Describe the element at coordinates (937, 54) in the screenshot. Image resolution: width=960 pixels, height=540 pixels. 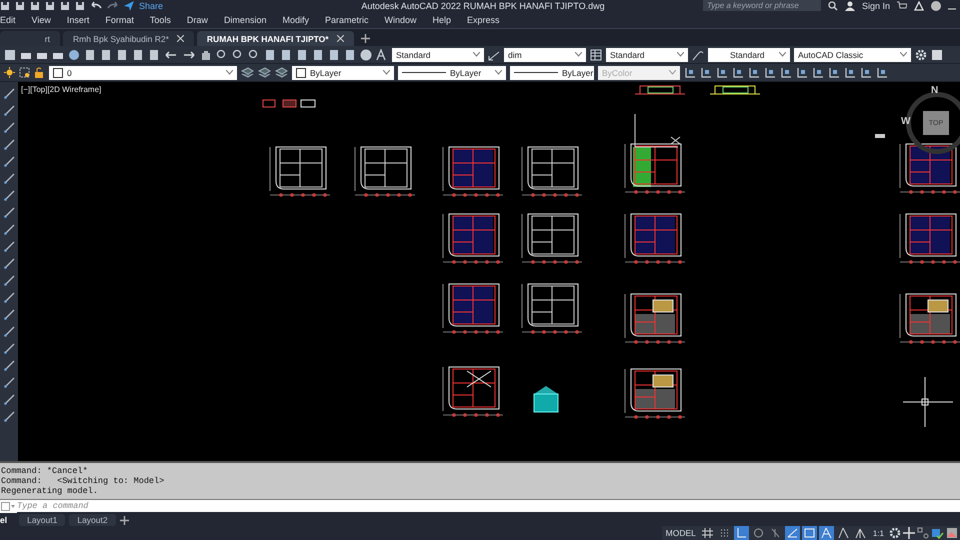
I see `panel-icon` at that location.